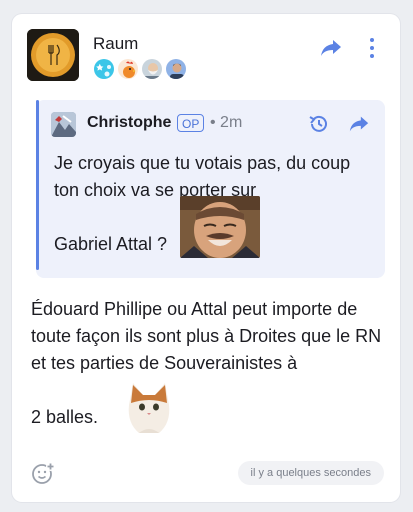 This screenshot has width=413, height=512. Describe the element at coordinates (220, 227) in the screenshot. I see `laughing-man-sticker` at that location.